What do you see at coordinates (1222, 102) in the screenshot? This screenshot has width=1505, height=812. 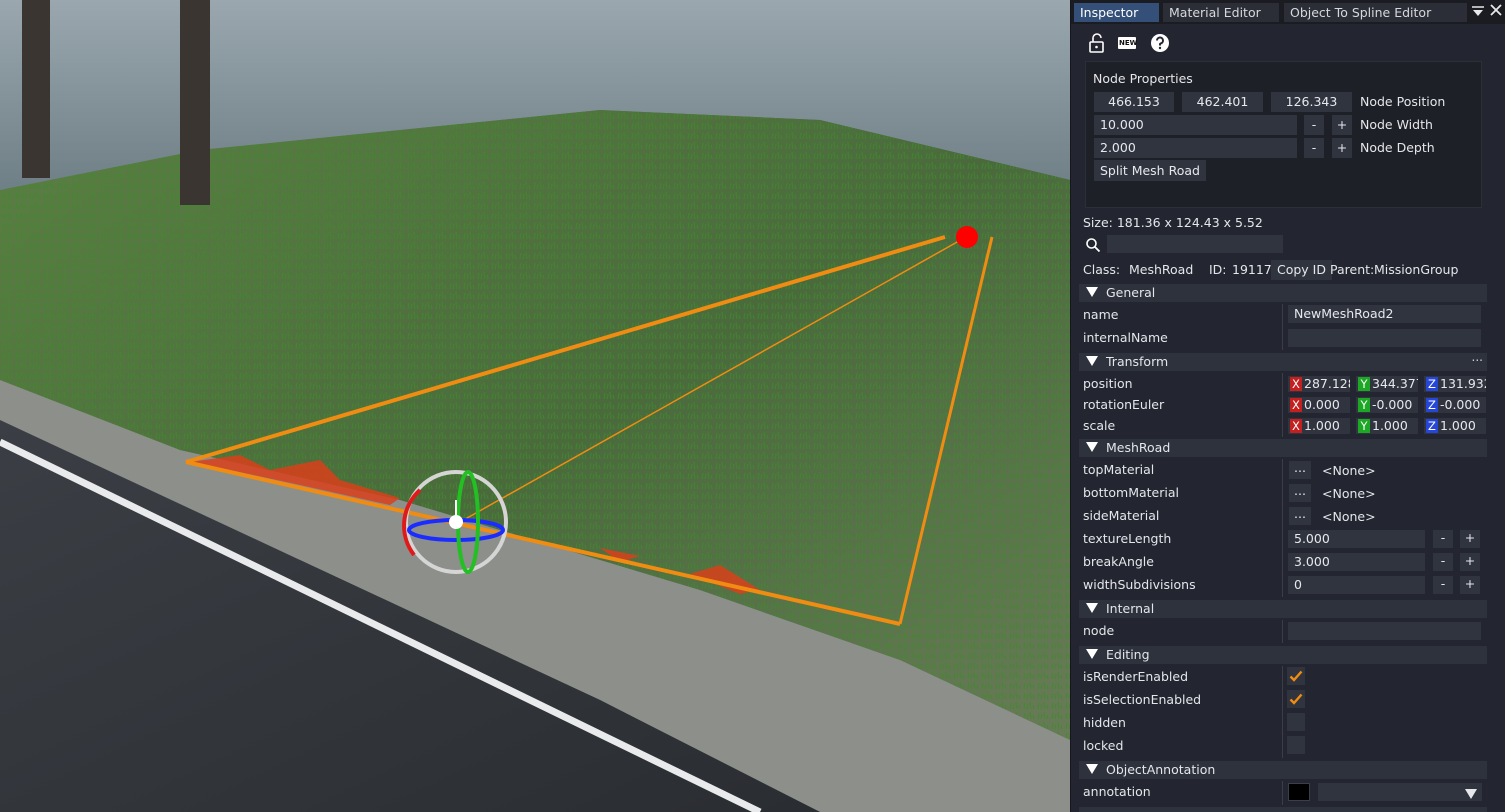 I see `node-position-y-field: 462.401` at bounding box center [1222, 102].